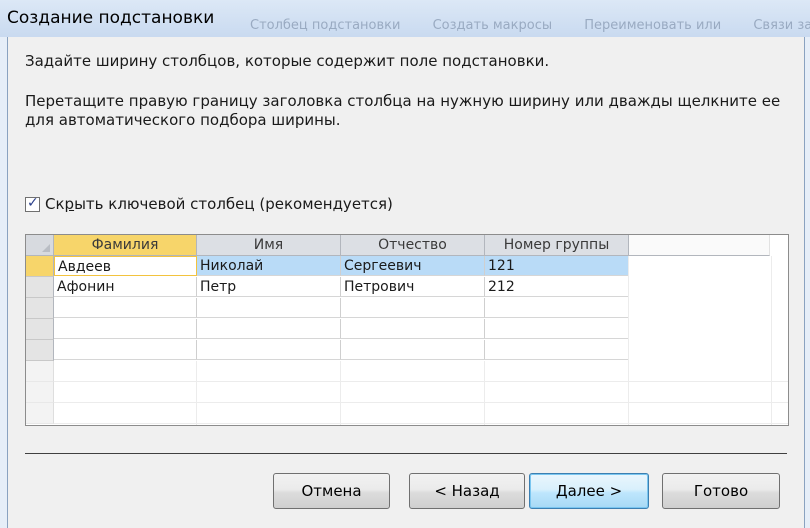 This screenshot has width=810, height=528. I want to click on column-header: Отчество, so click(413, 245).